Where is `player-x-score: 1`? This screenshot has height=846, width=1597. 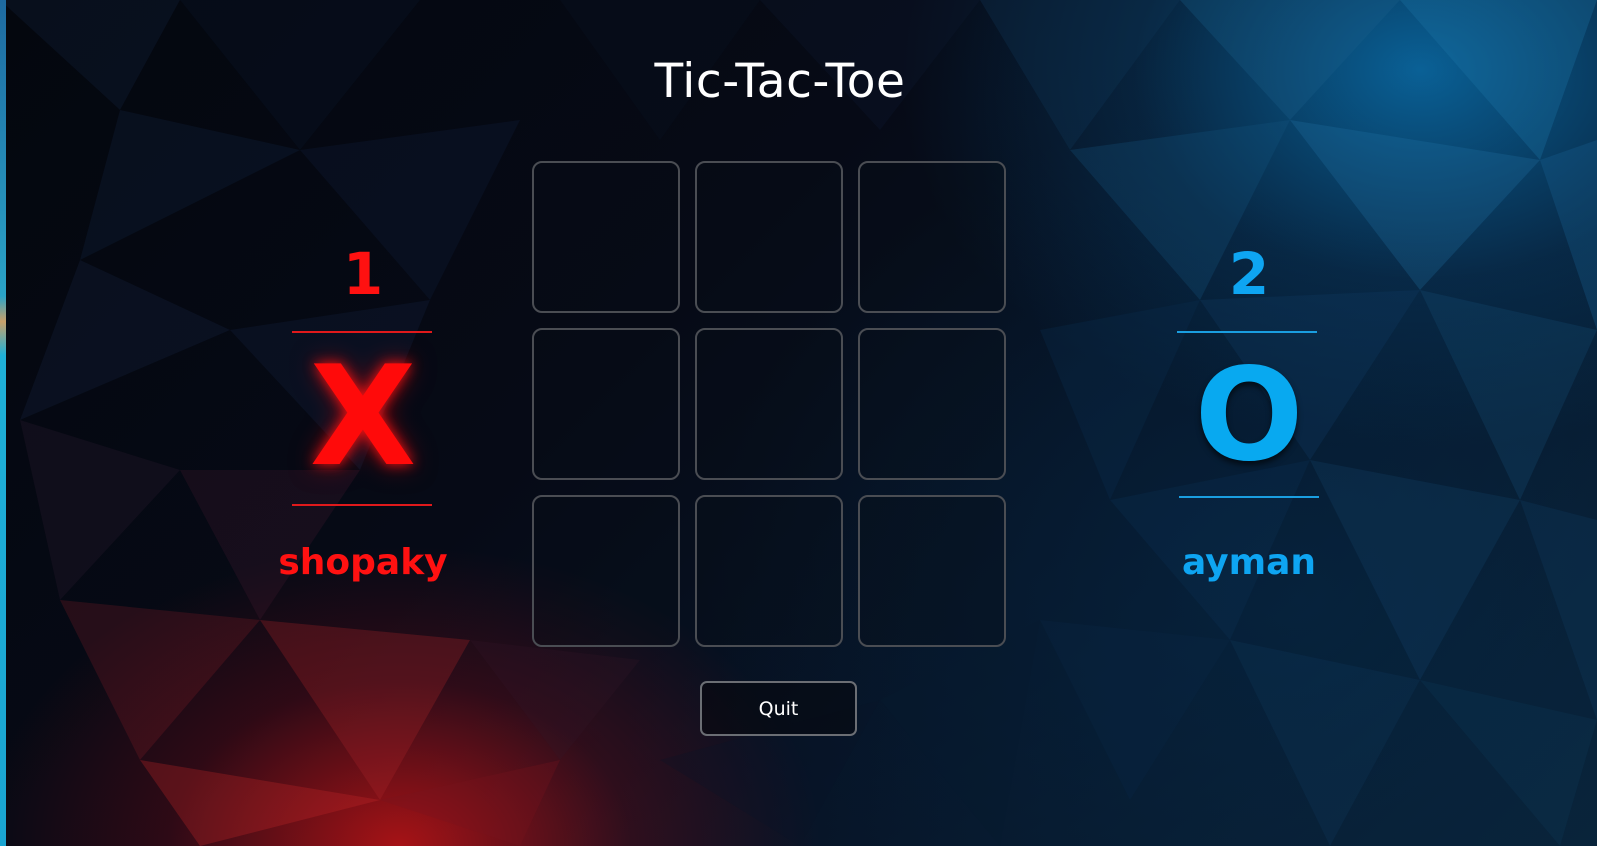
player-x-score: 1 is located at coordinates (363, 274).